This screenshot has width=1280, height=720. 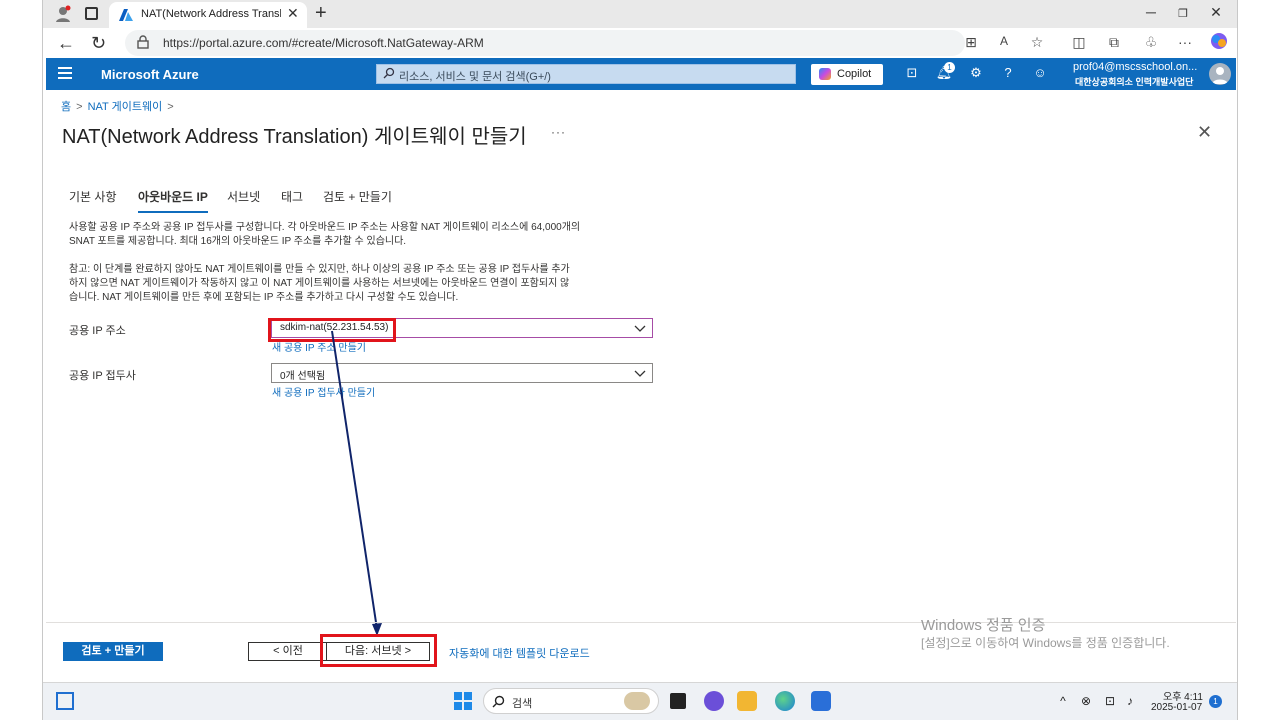 What do you see at coordinates (641, 622) in the screenshot?
I see `footer-divider` at bounding box center [641, 622].